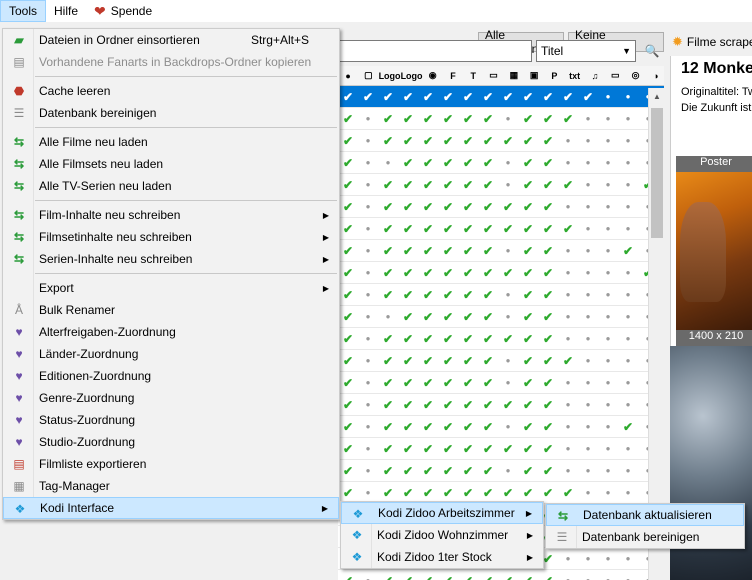 This screenshot has height=580, width=752. What do you see at coordinates (171, 508) in the screenshot?
I see `menu-item-kodi-interface: ❖ Kodi Interface ▶` at bounding box center [171, 508].